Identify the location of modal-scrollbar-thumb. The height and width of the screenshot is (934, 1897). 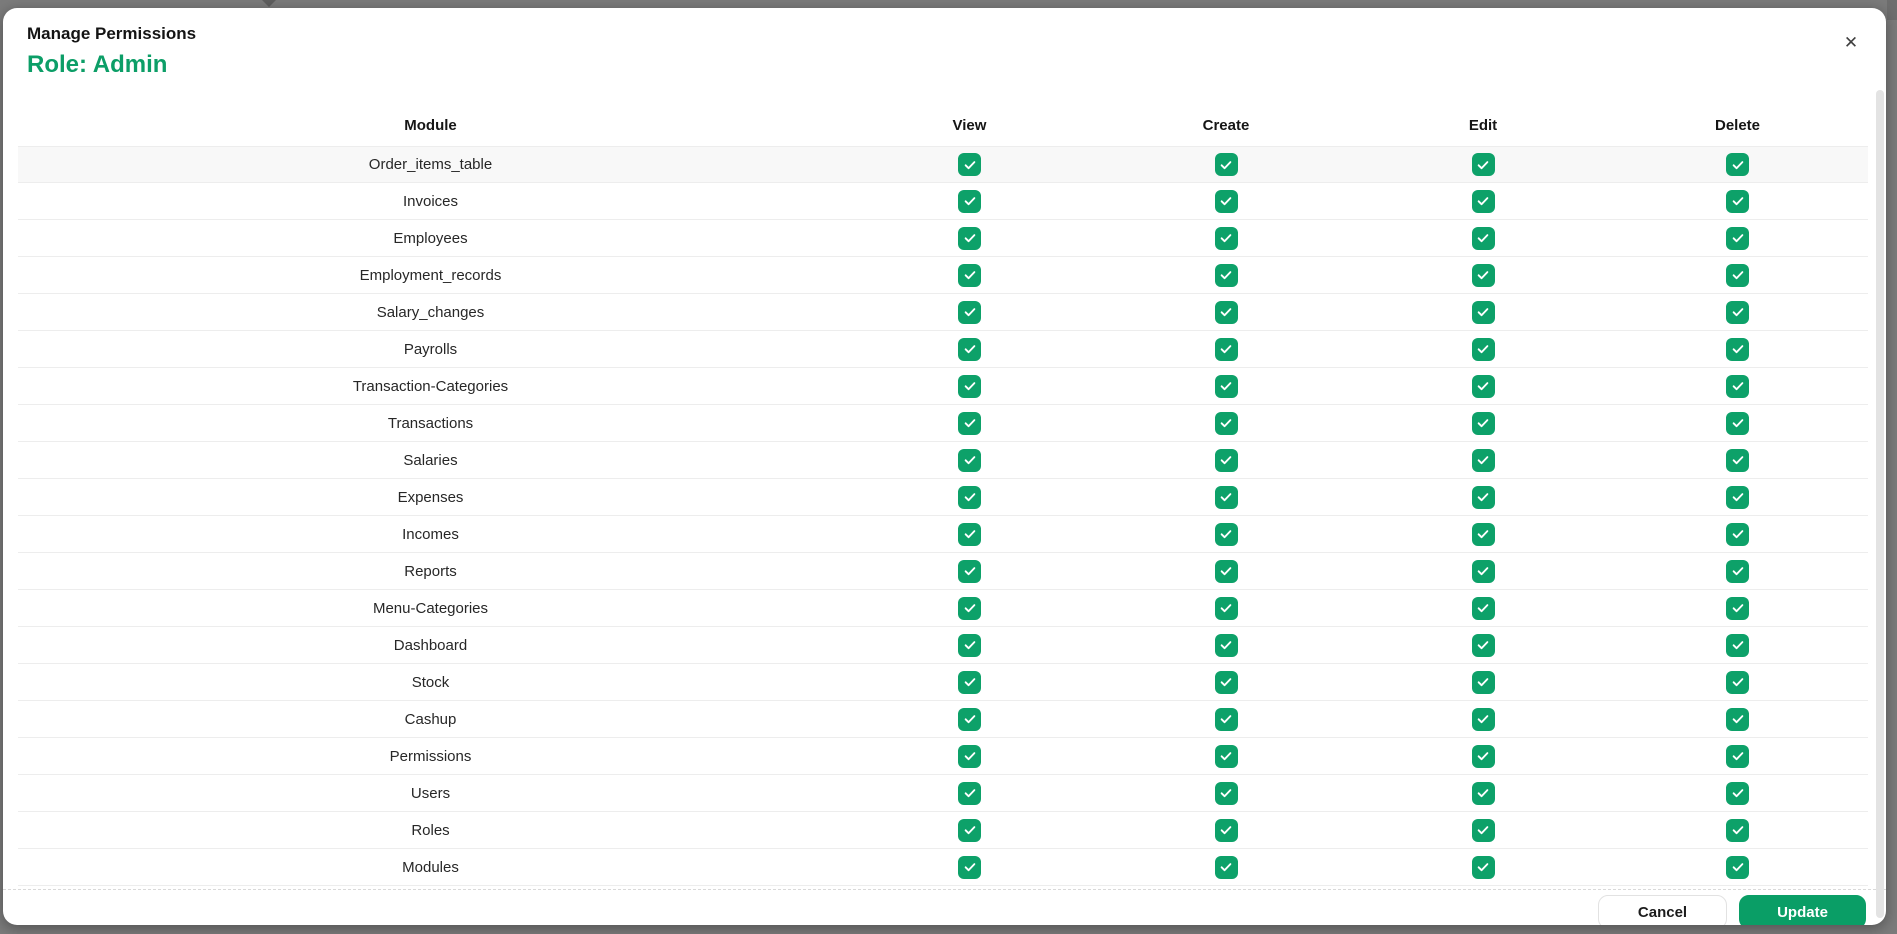
(1880, 504).